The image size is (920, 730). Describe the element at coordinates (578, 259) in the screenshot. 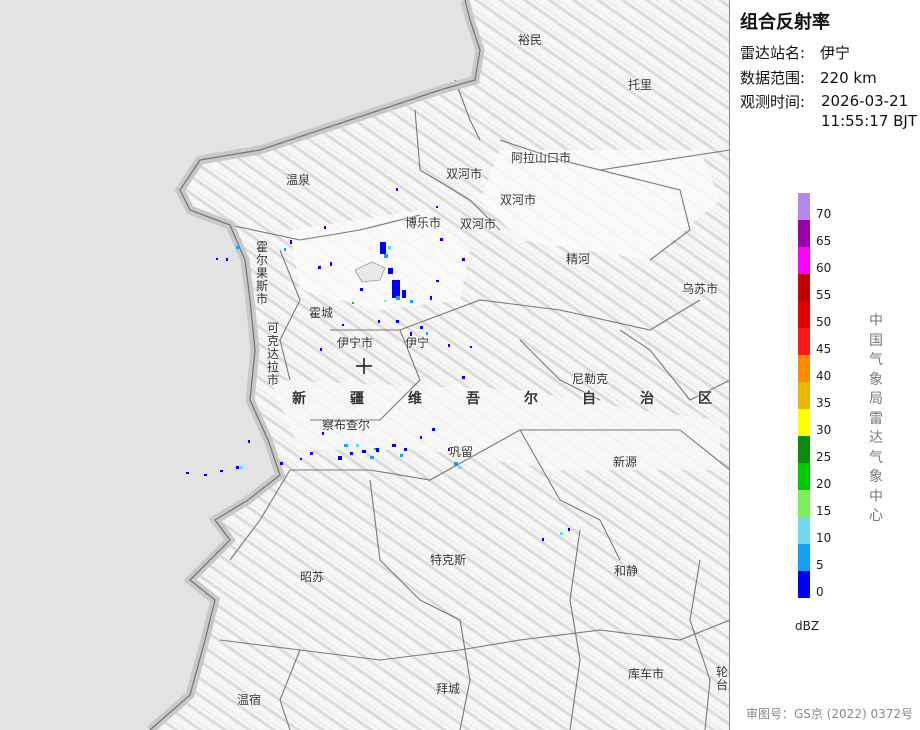

I see `place-label: 精河` at that location.